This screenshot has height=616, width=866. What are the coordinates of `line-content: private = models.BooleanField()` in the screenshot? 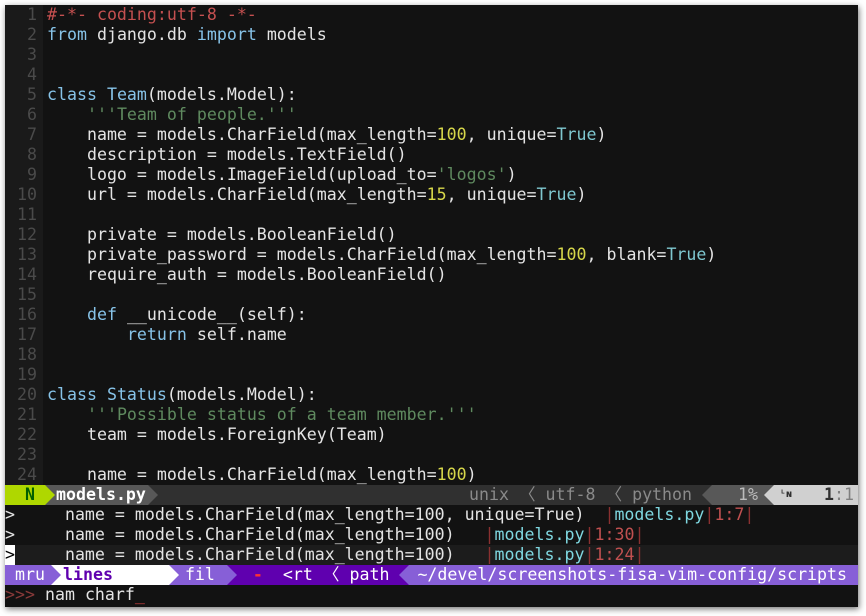 It's located at (220, 235).